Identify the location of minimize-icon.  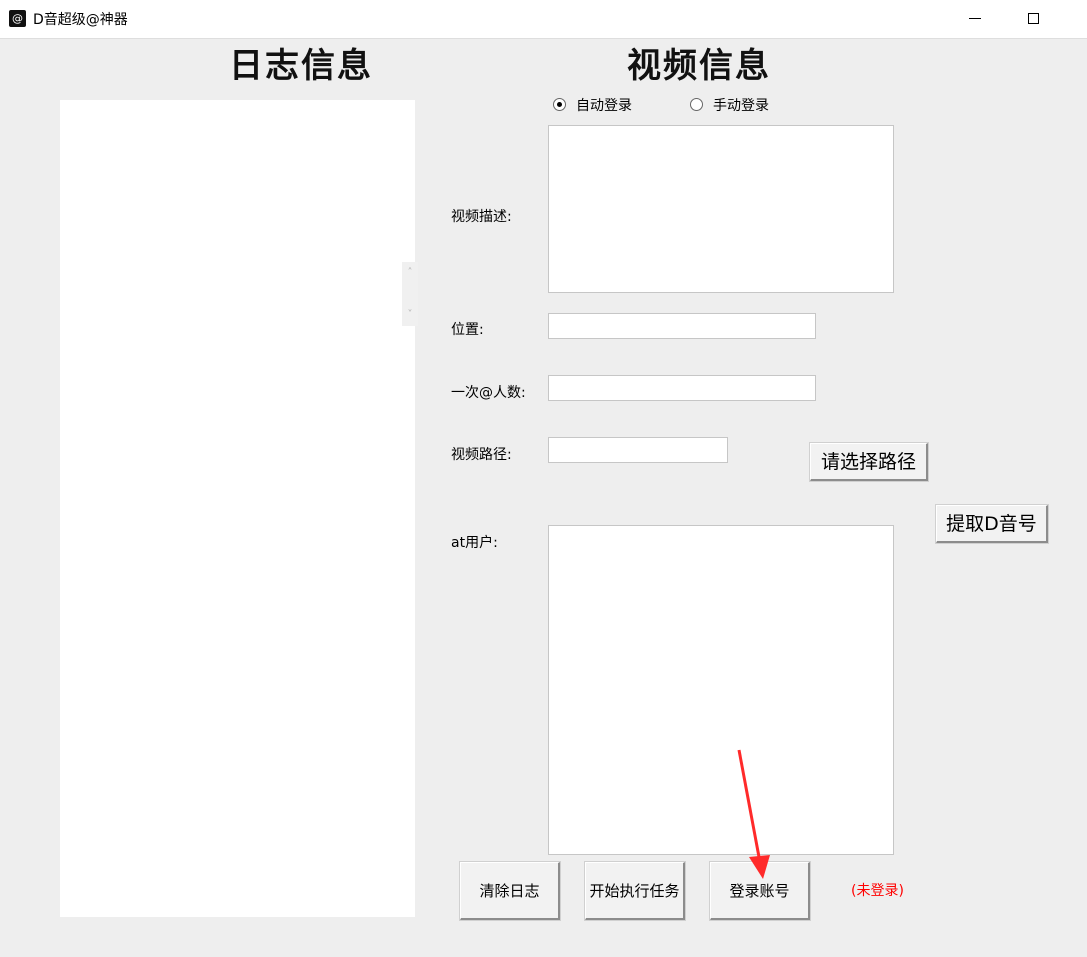
(975, 19).